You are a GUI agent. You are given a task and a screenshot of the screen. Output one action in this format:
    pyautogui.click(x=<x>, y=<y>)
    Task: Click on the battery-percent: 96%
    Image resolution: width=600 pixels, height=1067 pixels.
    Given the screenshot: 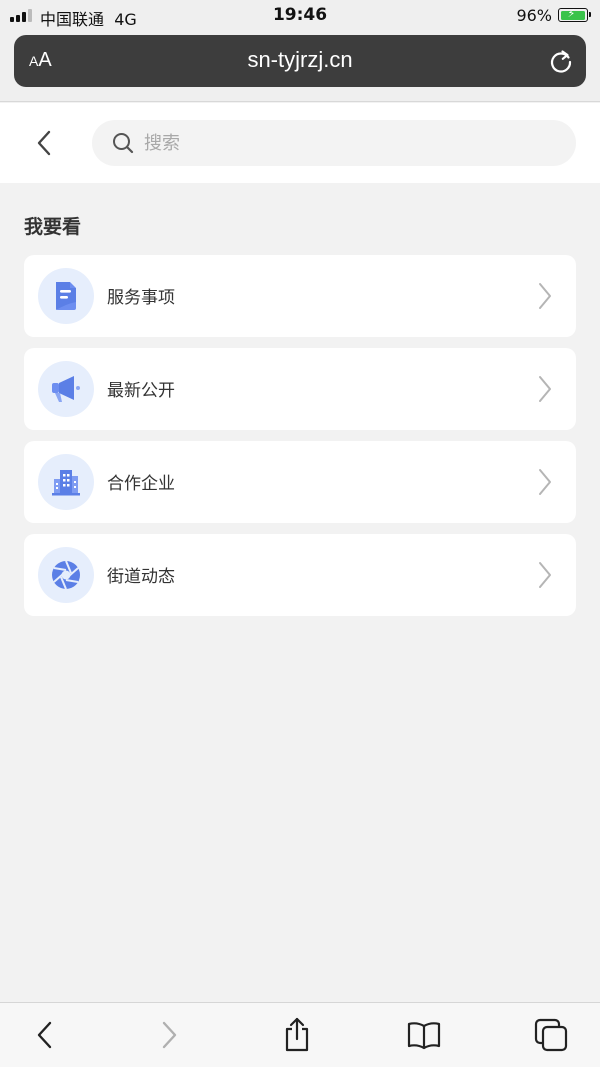 What is the action you would take?
    pyautogui.click(x=534, y=15)
    